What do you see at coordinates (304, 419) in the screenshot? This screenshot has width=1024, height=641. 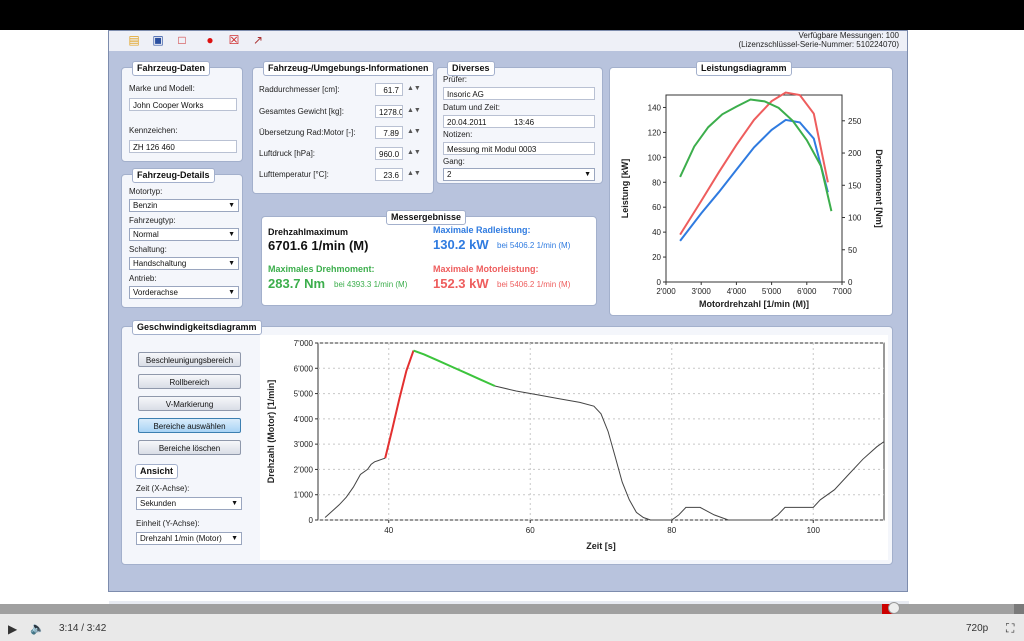 I see `y-tick-label: 4'000` at bounding box center [304, 419].